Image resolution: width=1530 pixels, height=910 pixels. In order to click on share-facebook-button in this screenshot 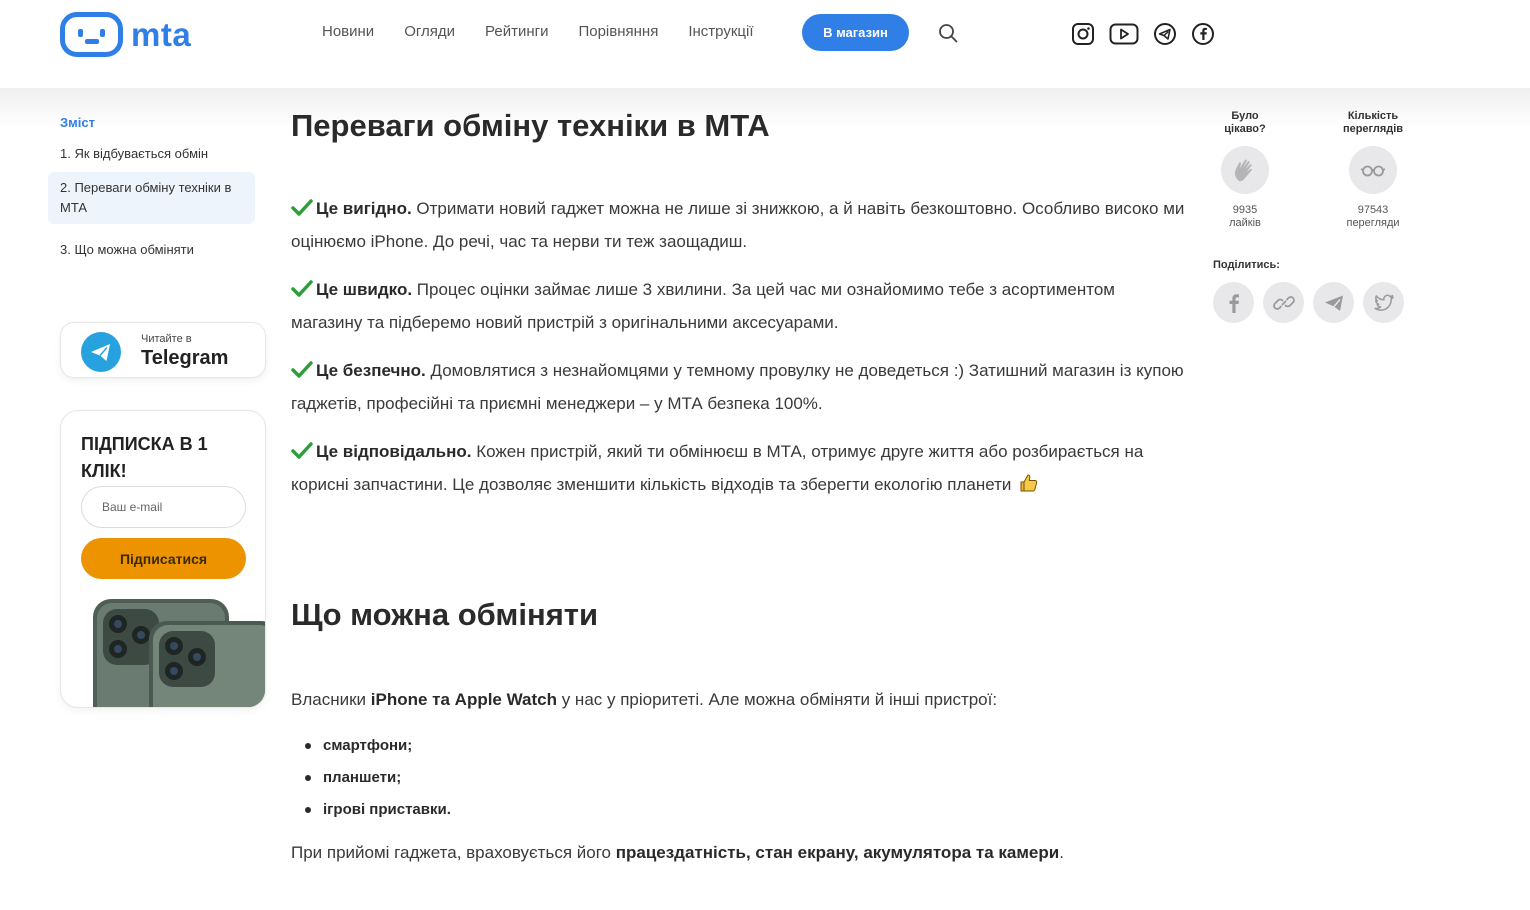, I will do `click(1233, 302)`.